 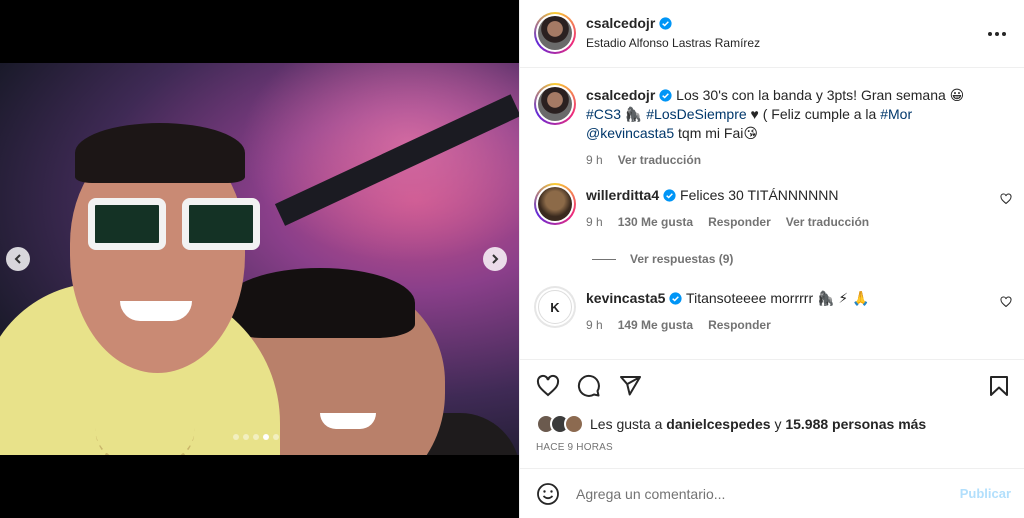 I want to click on person-1-chain, so click(x=145, y=441).